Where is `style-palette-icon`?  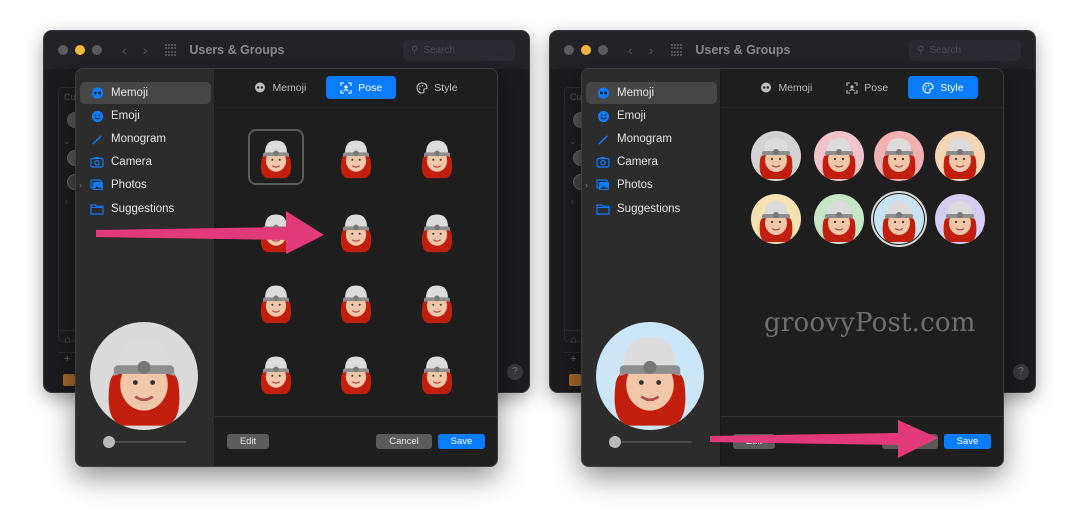
style-palette-icon is located at coordinates (422, 87).